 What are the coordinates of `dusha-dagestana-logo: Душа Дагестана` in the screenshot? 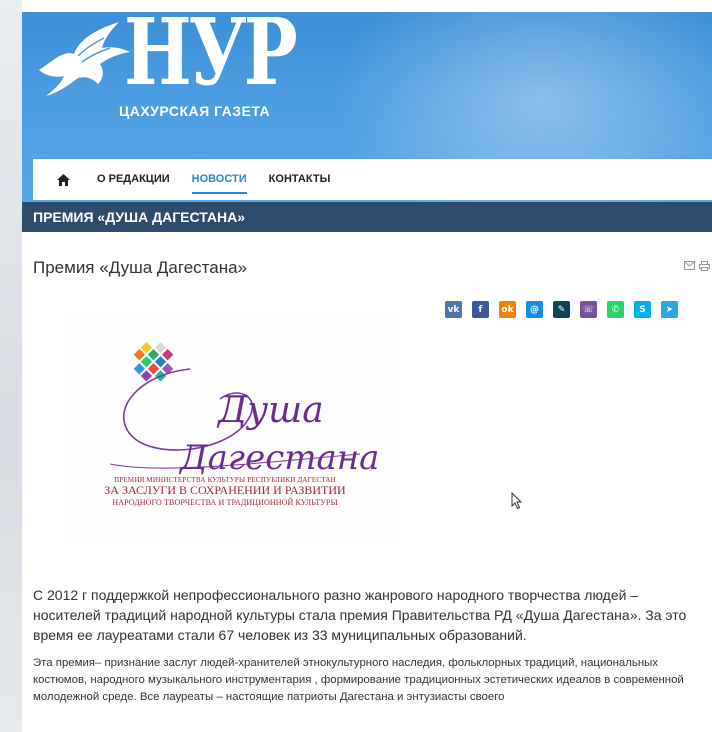 It's located at (244, 409).